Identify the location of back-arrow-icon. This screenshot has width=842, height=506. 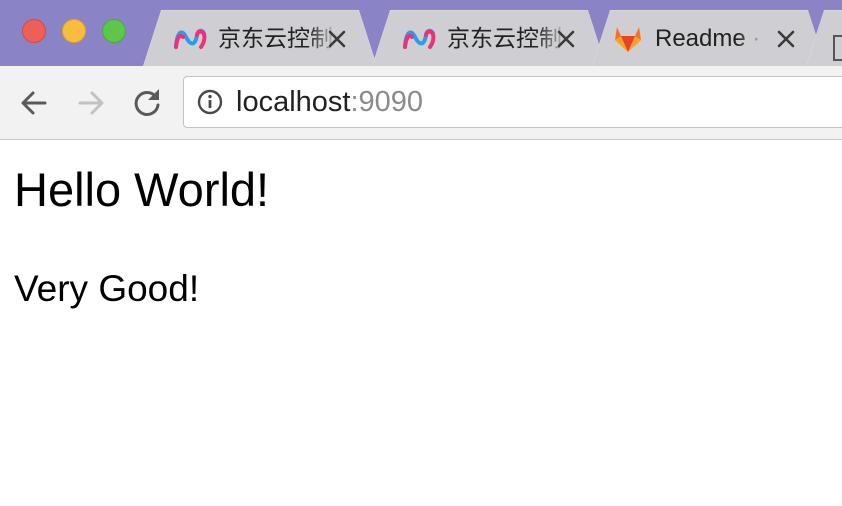
(34, 103).